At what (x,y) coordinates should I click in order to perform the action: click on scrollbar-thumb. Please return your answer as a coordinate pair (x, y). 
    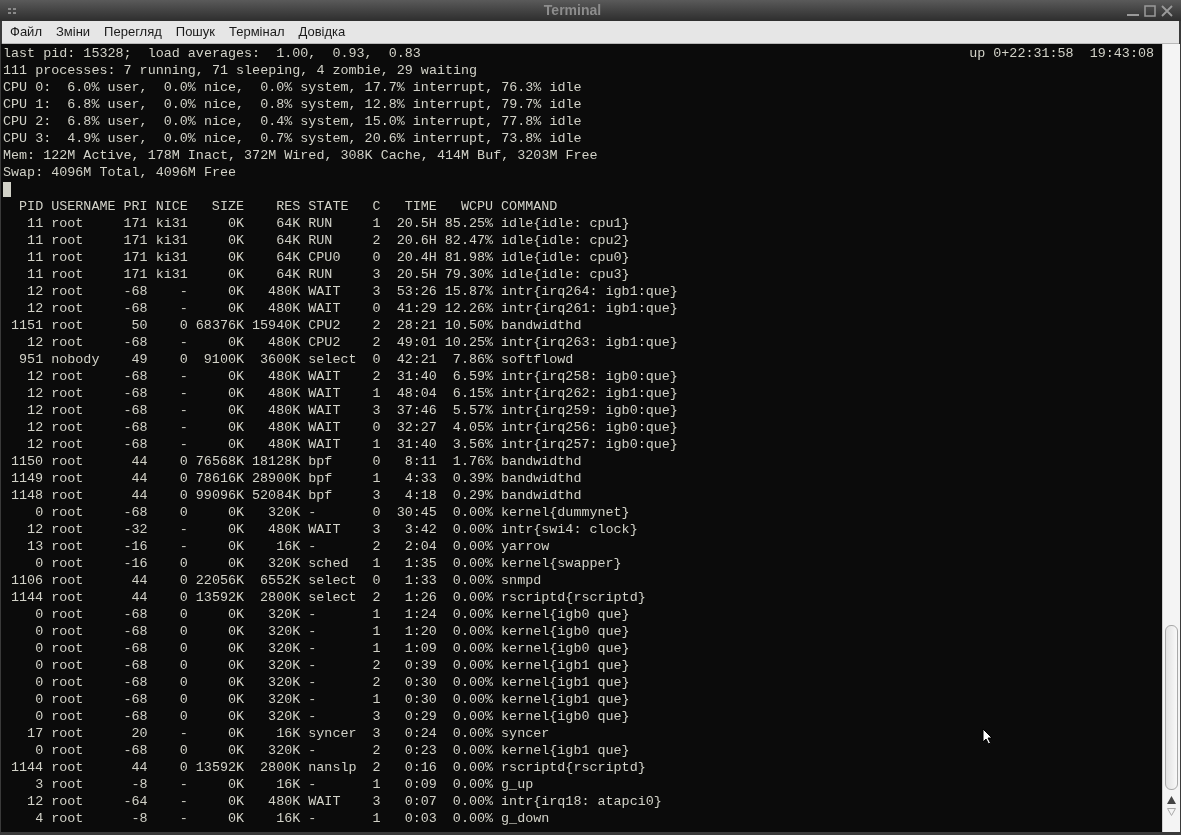
    Looking at the image, I should click on (1171, 707).